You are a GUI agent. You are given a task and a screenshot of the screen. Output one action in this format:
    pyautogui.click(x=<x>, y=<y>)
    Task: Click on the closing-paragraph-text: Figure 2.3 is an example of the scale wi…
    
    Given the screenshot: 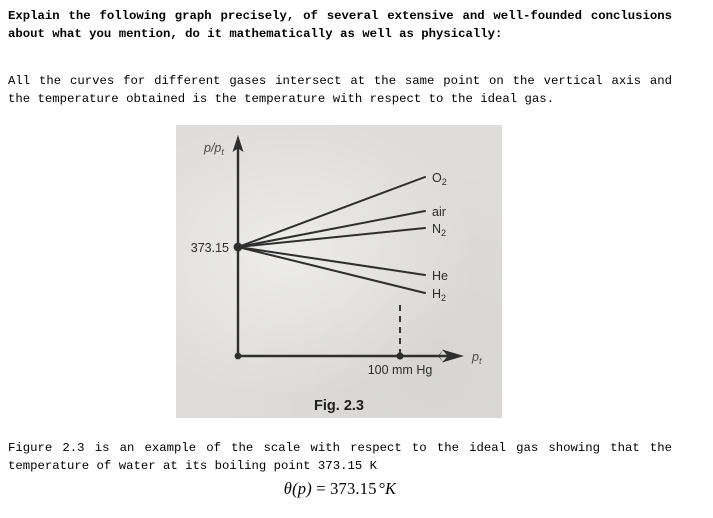 What is the action you would take?
    pyautogui.click(x=340, y=457)
    